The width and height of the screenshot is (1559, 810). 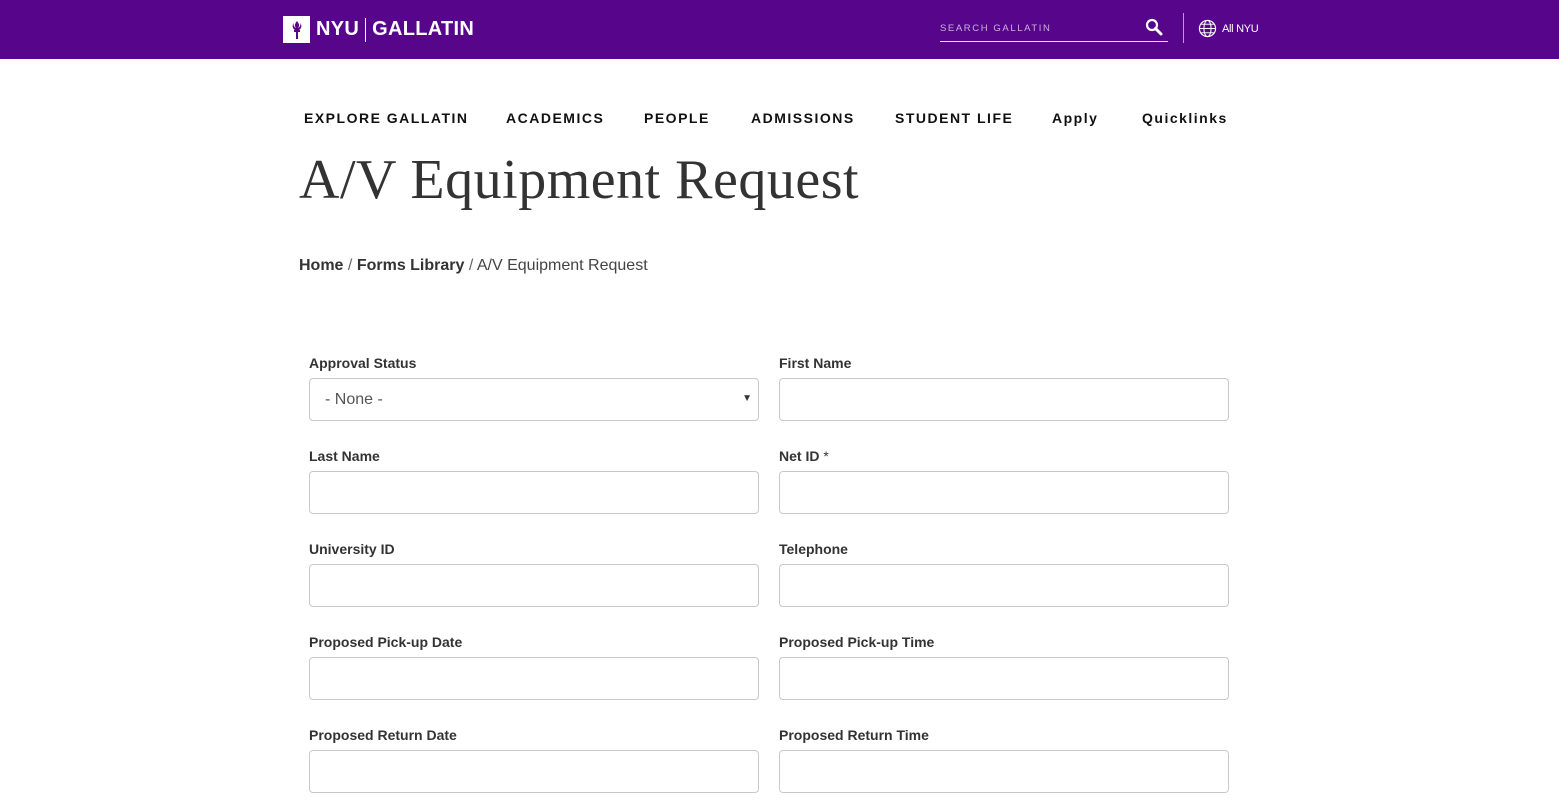 I want to click on globe-icon, so click(x=1207, y=28).